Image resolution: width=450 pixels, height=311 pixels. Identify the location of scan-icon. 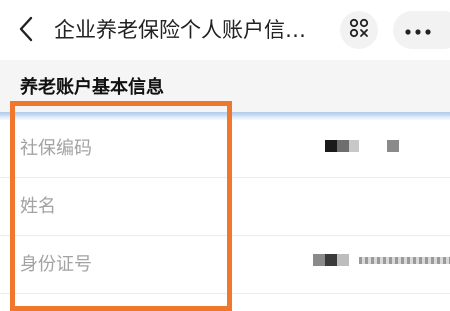
(359, 30).